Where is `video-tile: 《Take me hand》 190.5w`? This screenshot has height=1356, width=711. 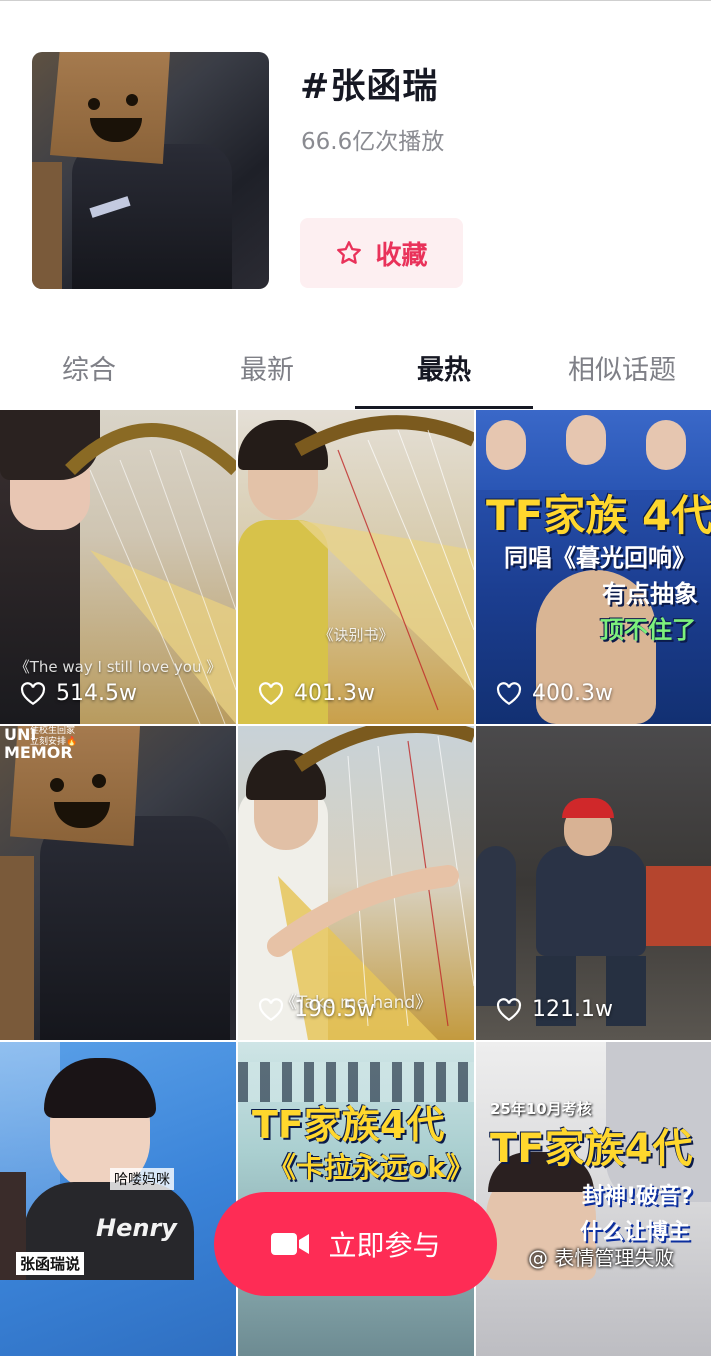
video-tile: 《Take me hand》 190.5w is located at coordinates (356, 883).